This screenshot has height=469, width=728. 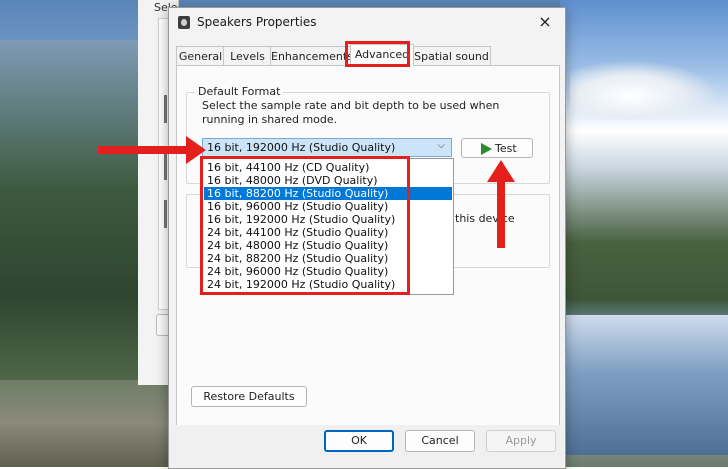 What do you see at coordinates (247, 56) in the screenshot?
I see `tab-levels: Levels` at bounding box center [247, 56].